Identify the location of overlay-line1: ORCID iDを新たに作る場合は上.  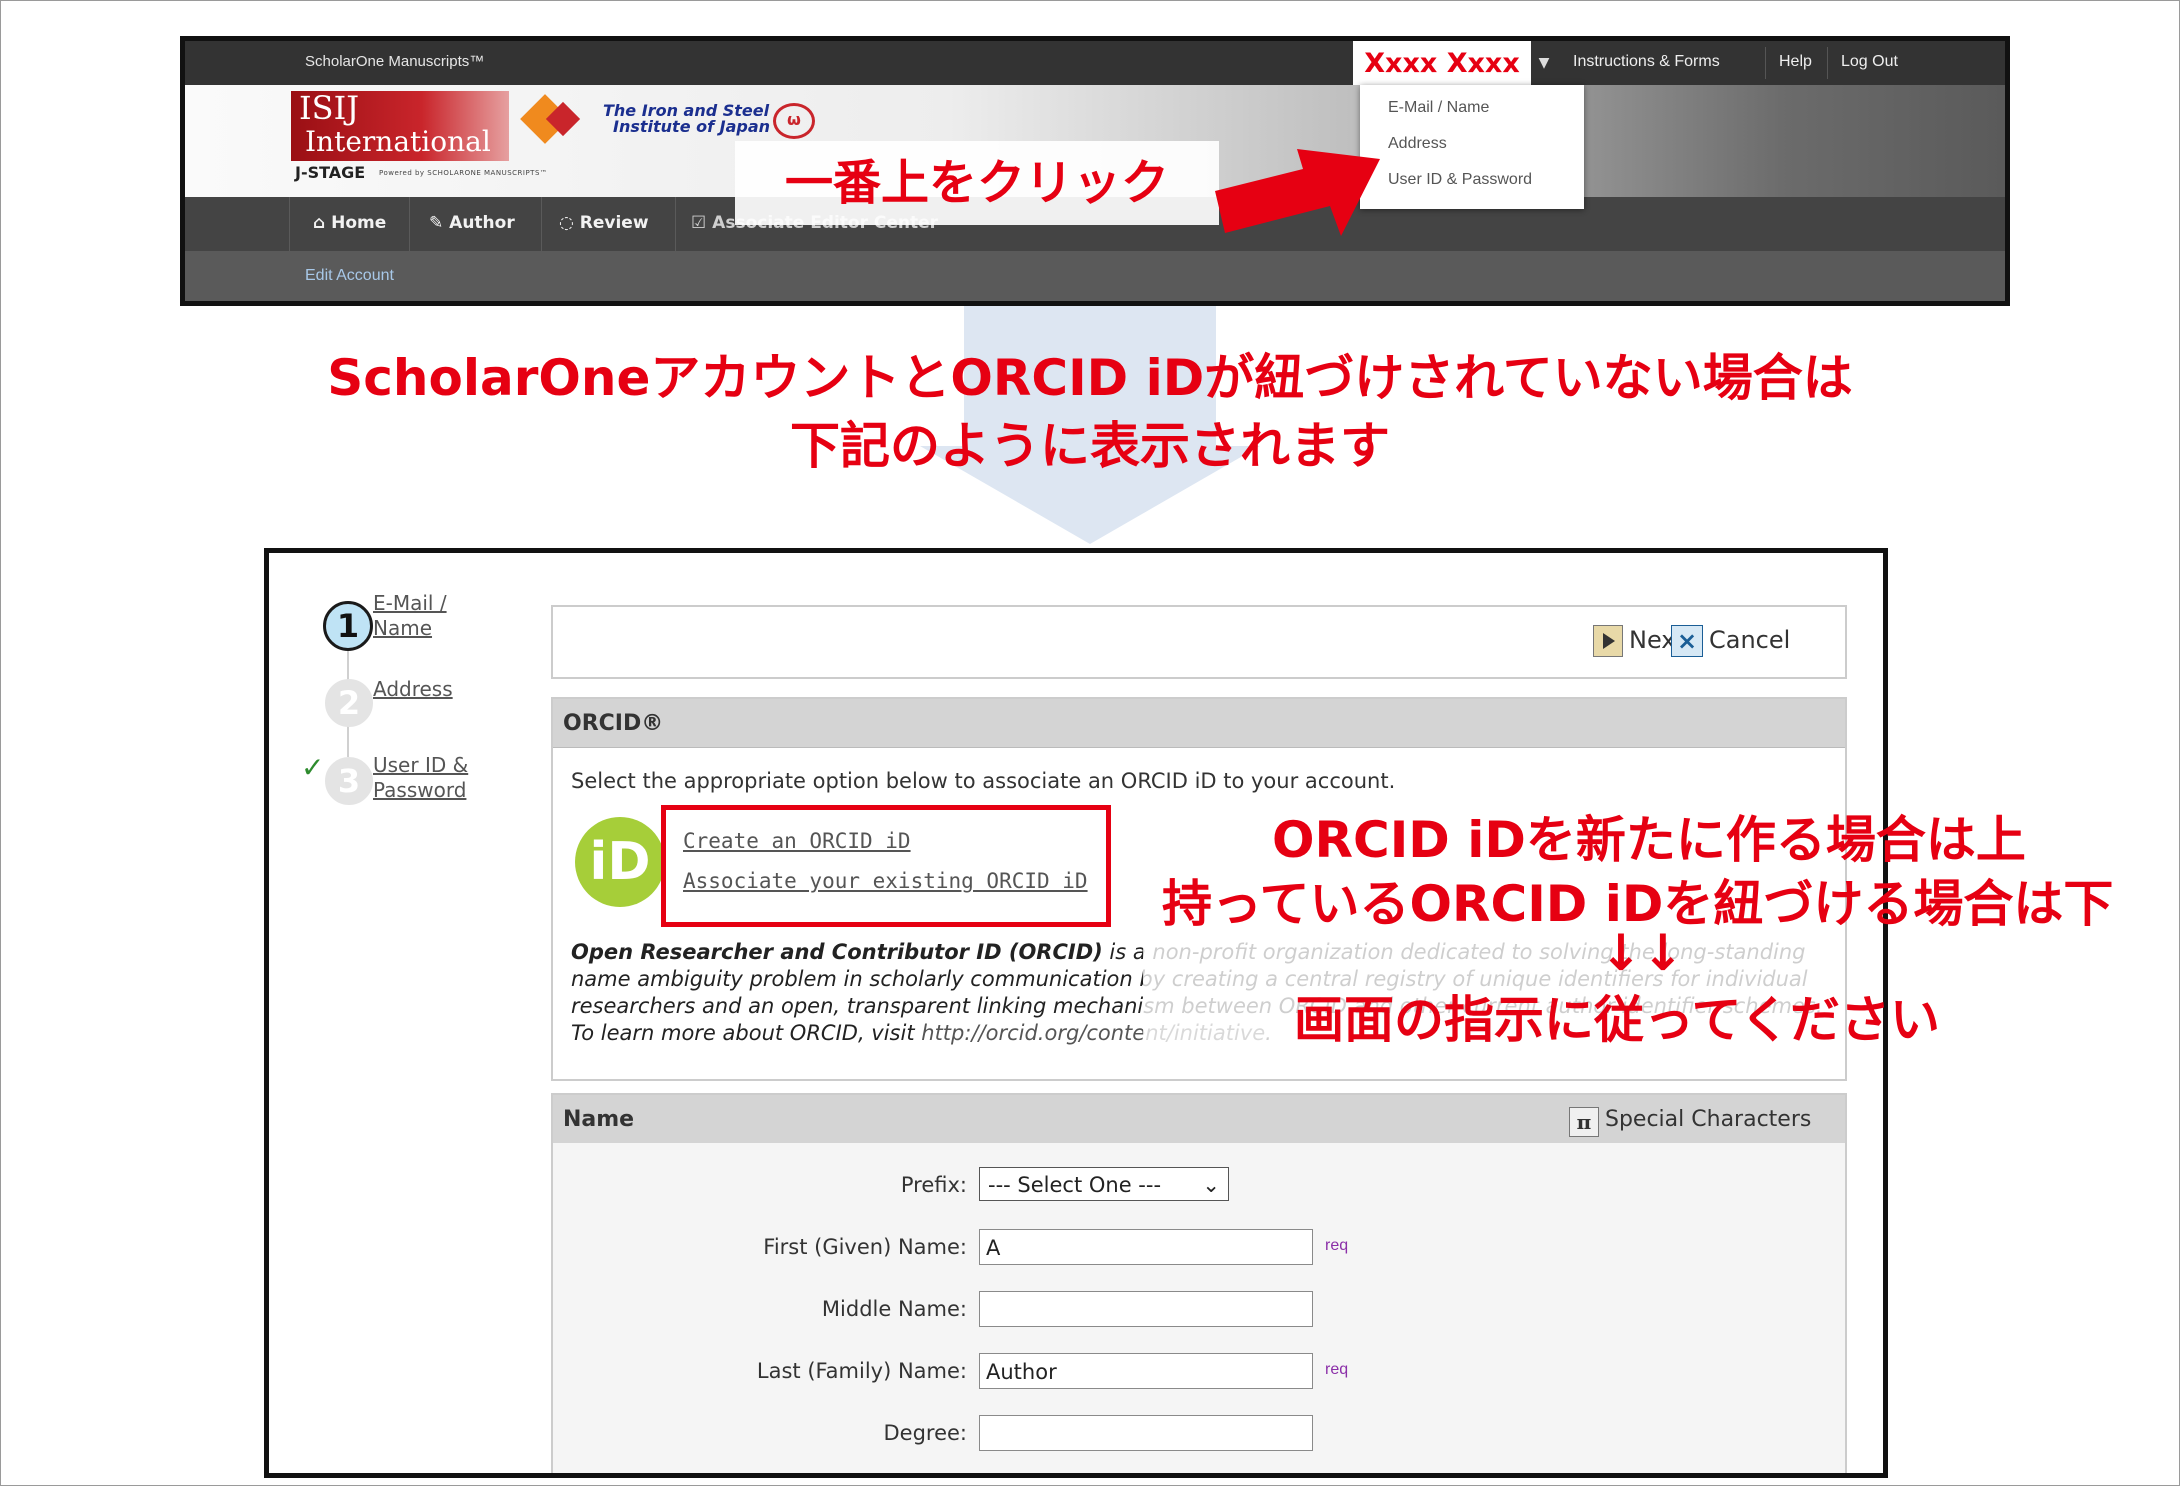
(1649, 840).